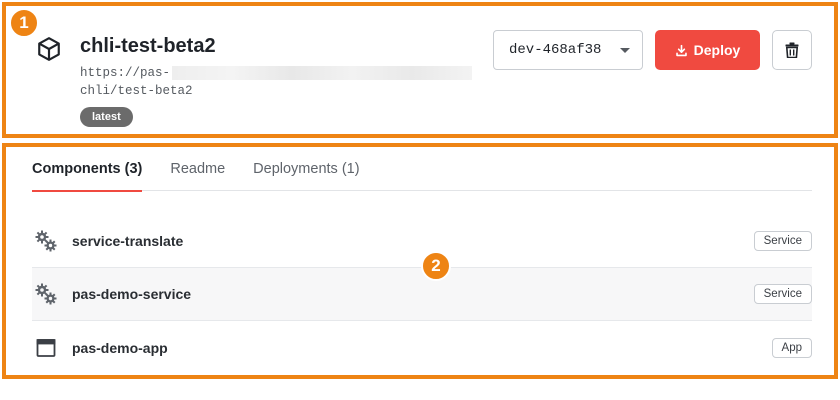 The image size is (840, 400). What do you see at coordinates (125, 73) in the screenshot?
I see `url-line-1: https://pas-` at bounding box center [125, 73].